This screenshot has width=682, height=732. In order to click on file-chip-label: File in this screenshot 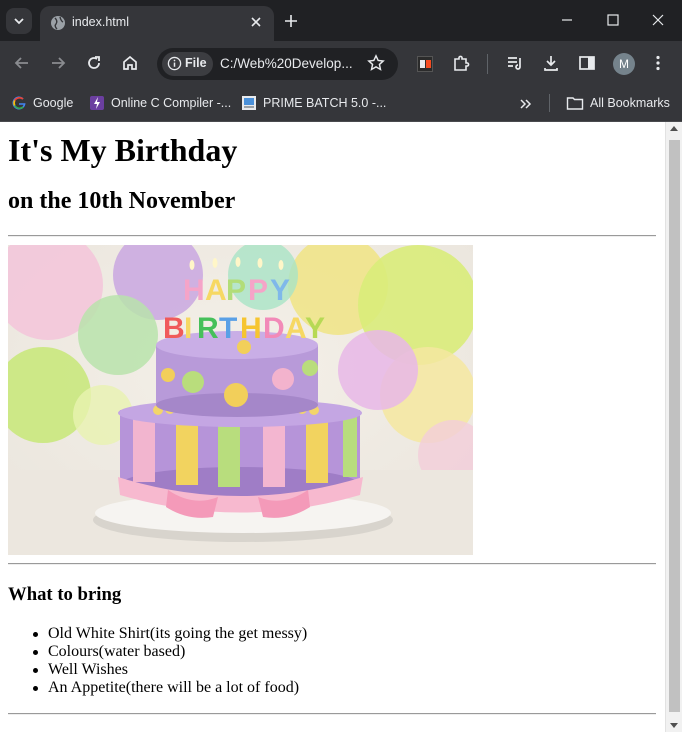, I will do `click(196, 63)`.